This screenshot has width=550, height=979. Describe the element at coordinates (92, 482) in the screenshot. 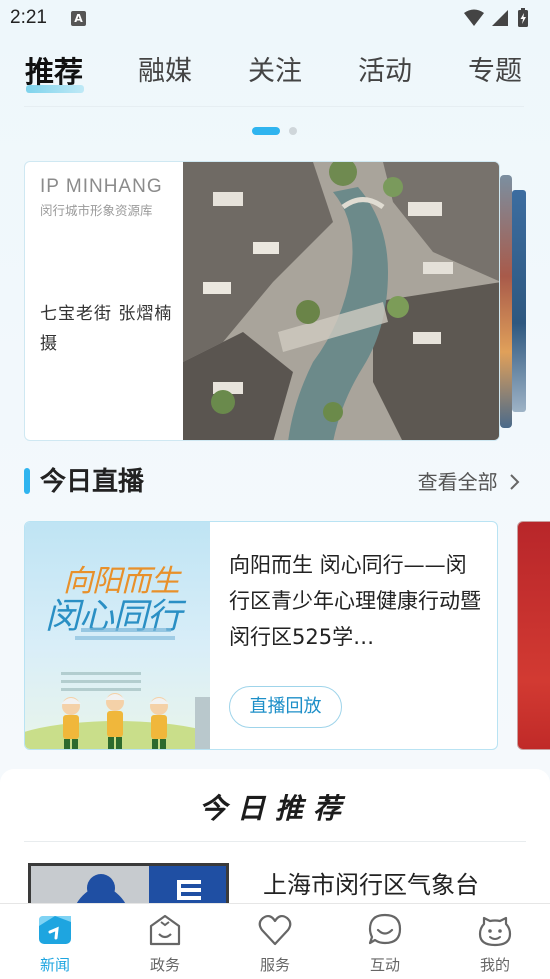

I see `live-section-title: 今日直播` at that location.